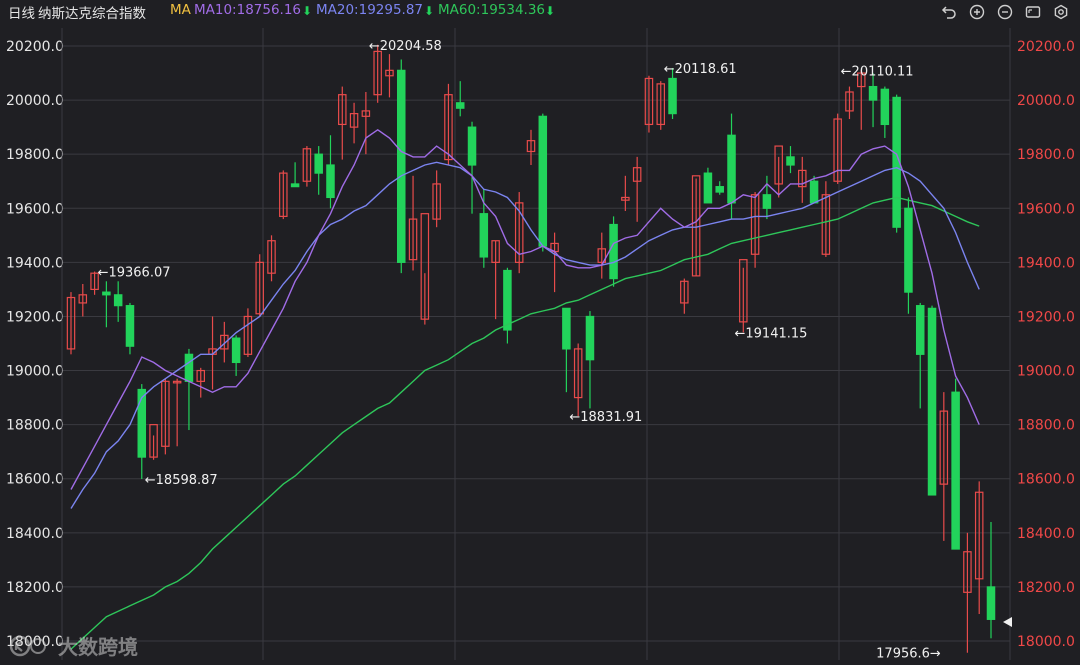 This screenshot has height=665, width=1080. I want to click on undo-icon, so click(949, 12).